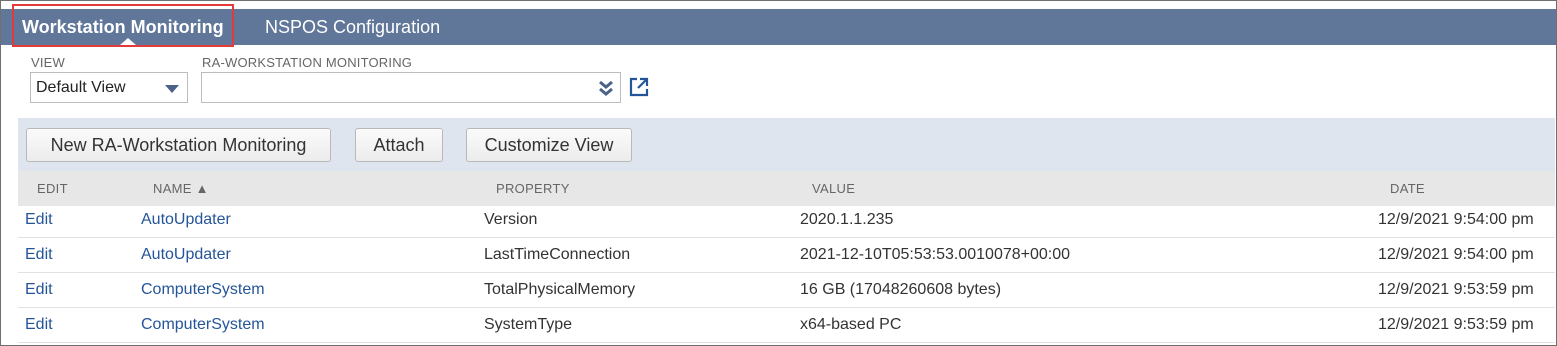 The image size is (1557, 346). Describe the element at coordinates (833, 188) in the screenshot. I see `column-header-value: VALUE` at that location.